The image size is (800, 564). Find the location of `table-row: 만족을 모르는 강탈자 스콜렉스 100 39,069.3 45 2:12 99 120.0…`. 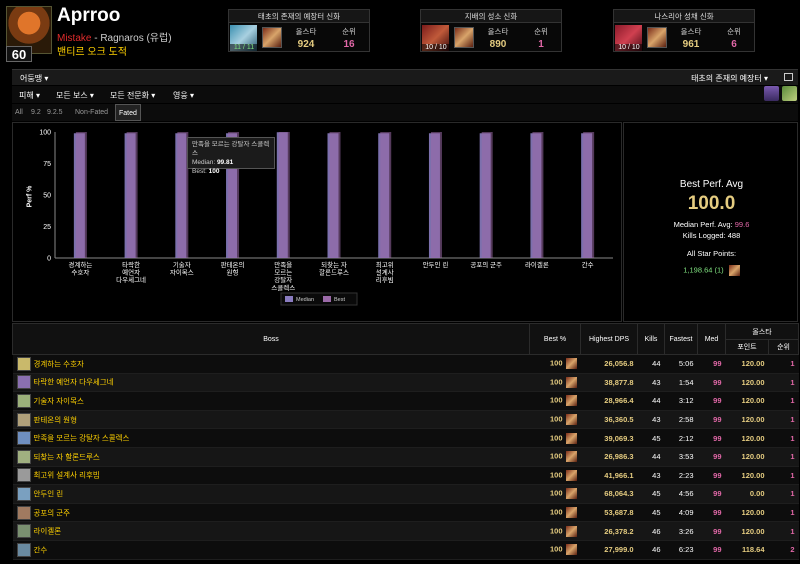

table-row: 만족을 모르는 강탈자 스콜렉스 100 39,069.3 45 2:12 99 120.0… is located at coordinates (405, 438).